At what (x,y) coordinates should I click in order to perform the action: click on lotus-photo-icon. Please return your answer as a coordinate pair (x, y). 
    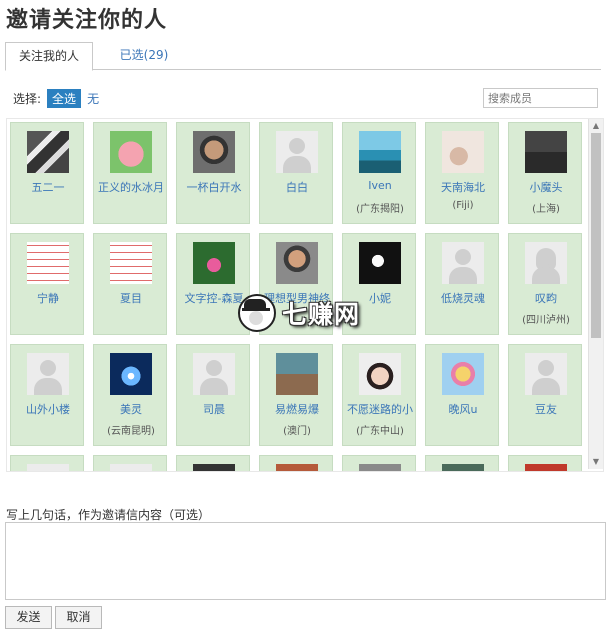
    Looking at the image, I should click on (214, 263).